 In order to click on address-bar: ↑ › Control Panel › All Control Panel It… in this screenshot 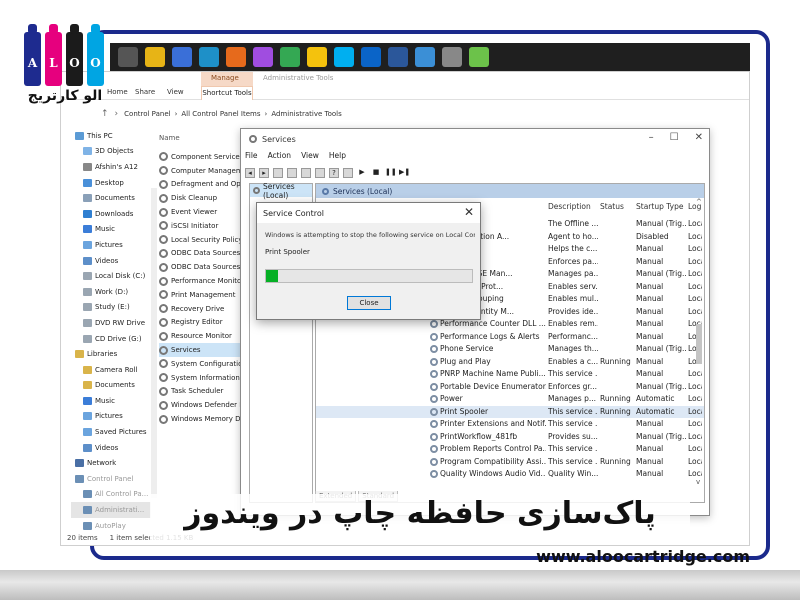, I will do `click(405, 114)`.